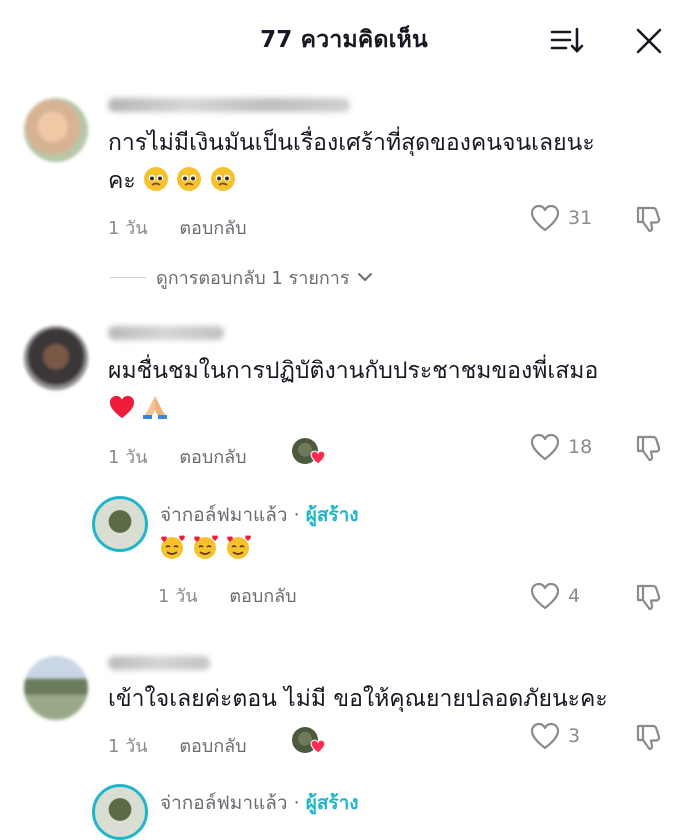  What do you see at coordinates (574, 596) in the screenshot?
I see `like-count: 4` at bounding box center [574, 596].